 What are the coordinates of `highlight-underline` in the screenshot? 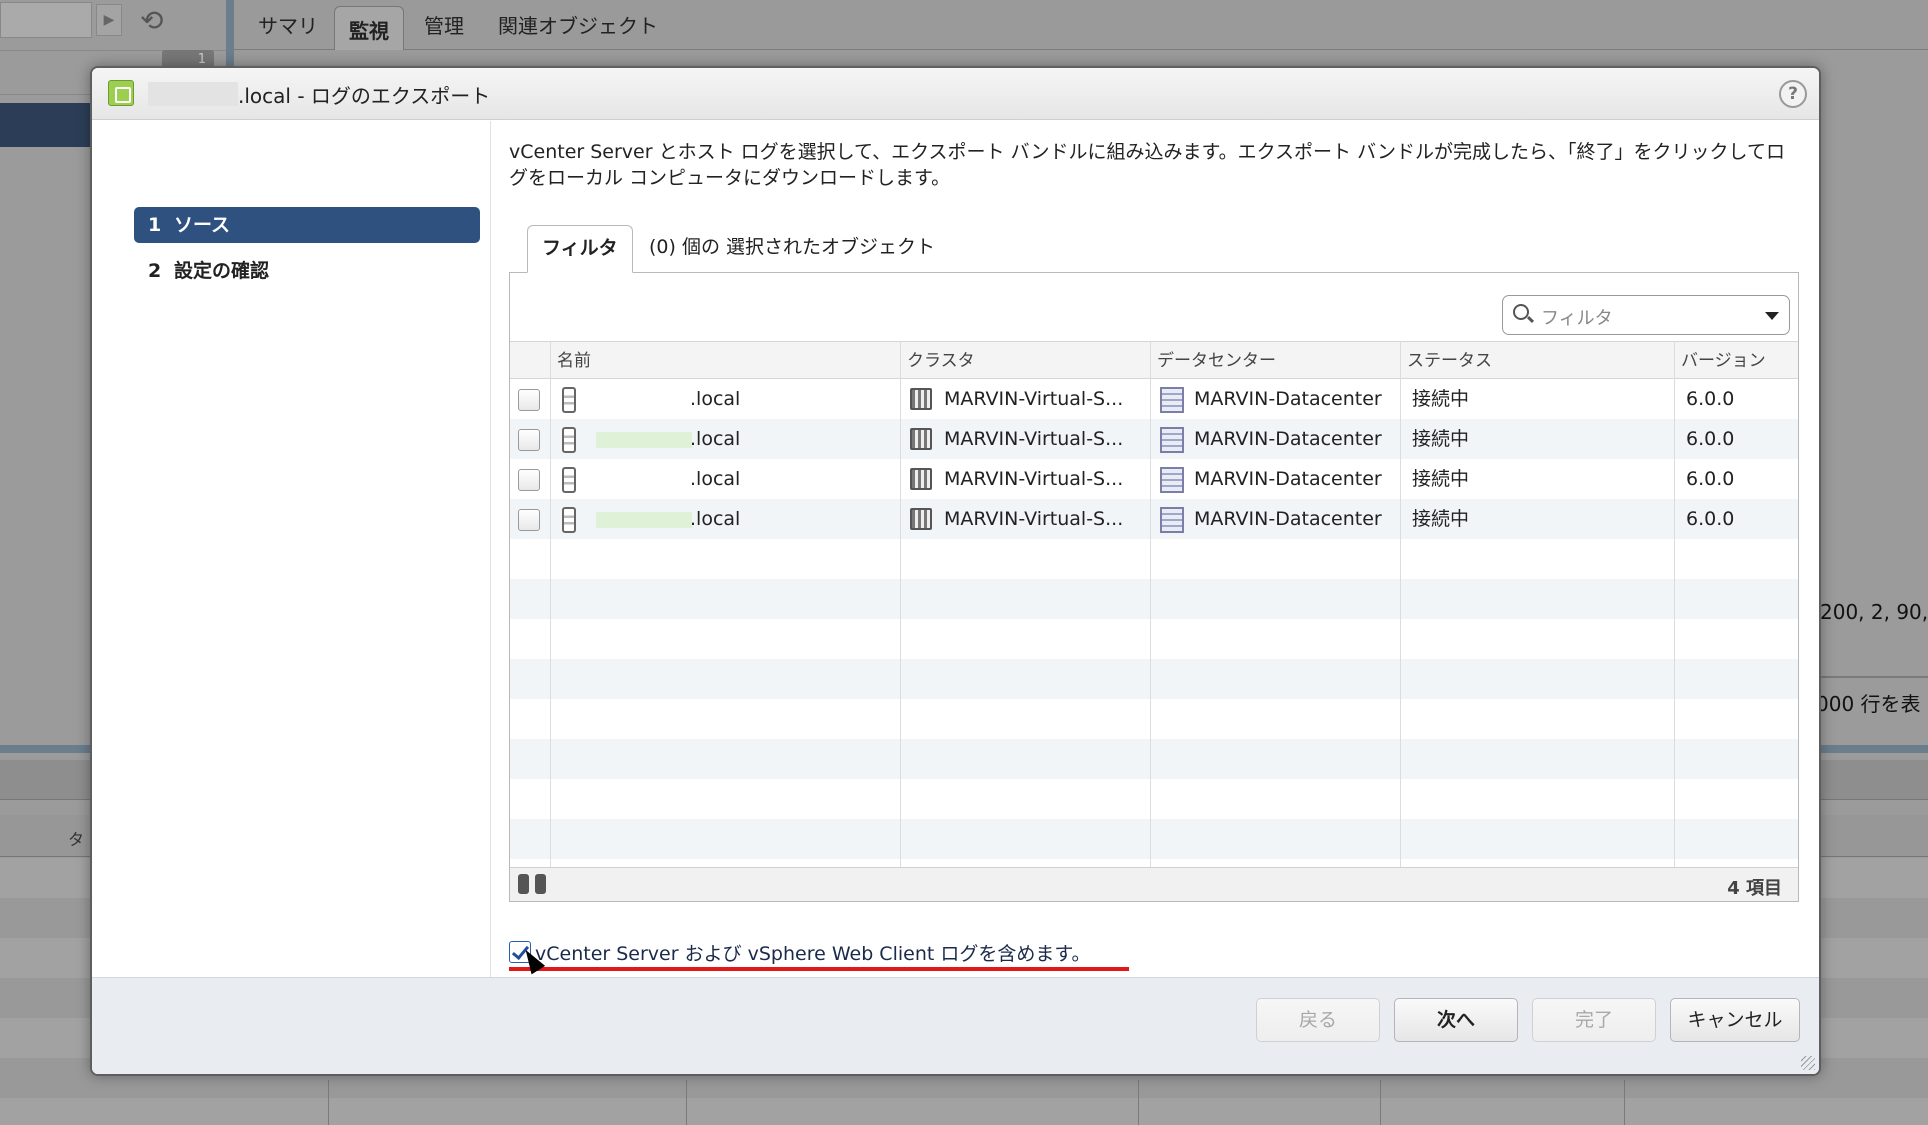 It's located at (819, 969).